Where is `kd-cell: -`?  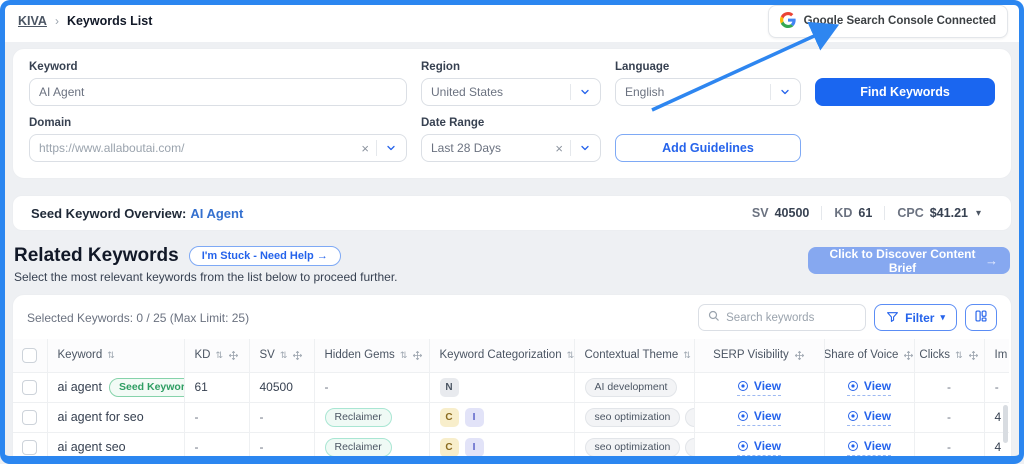 kd-cell: - is located at coordinates (216, 417).